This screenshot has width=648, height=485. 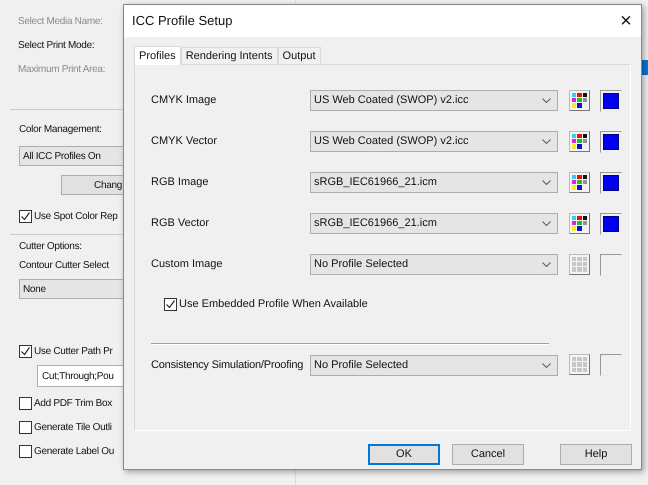 What do you see at coordinates (50, 247) in the screenshot?
I see `group-title: Cutter Options:` at bounding box center [50, 247].